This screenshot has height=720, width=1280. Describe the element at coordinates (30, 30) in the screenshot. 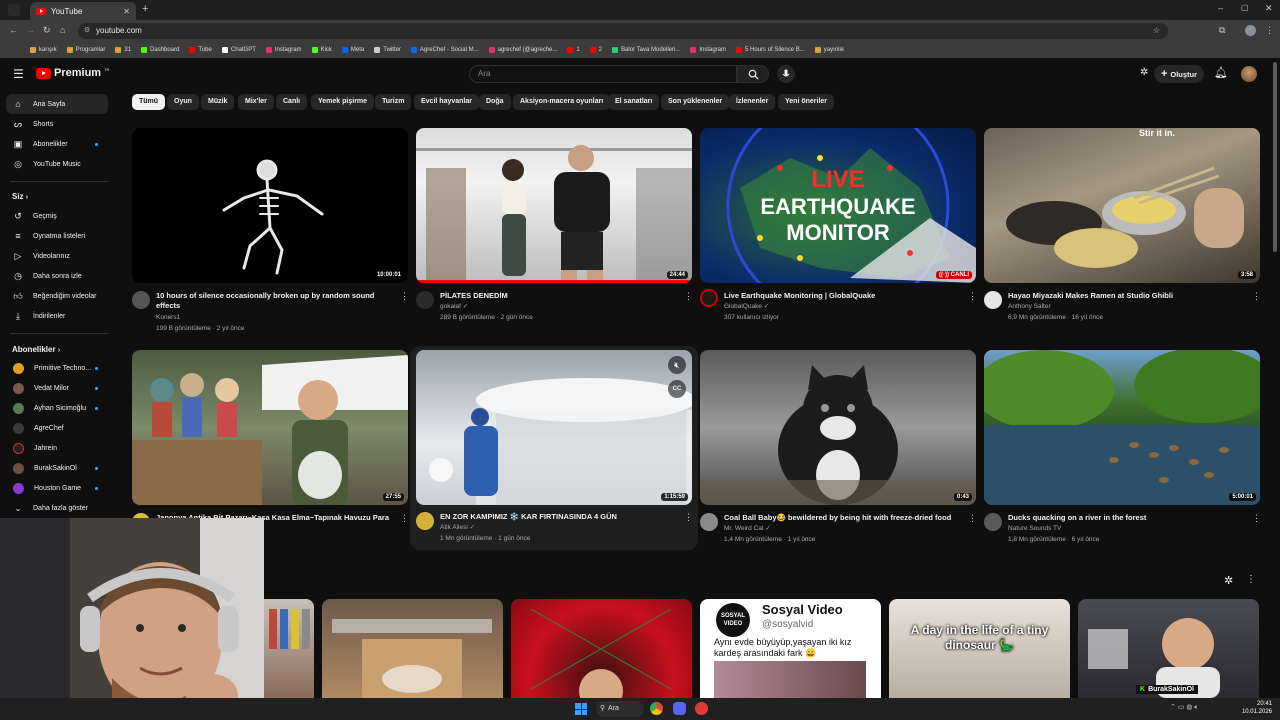

I see `forward-icon: →` at that location.